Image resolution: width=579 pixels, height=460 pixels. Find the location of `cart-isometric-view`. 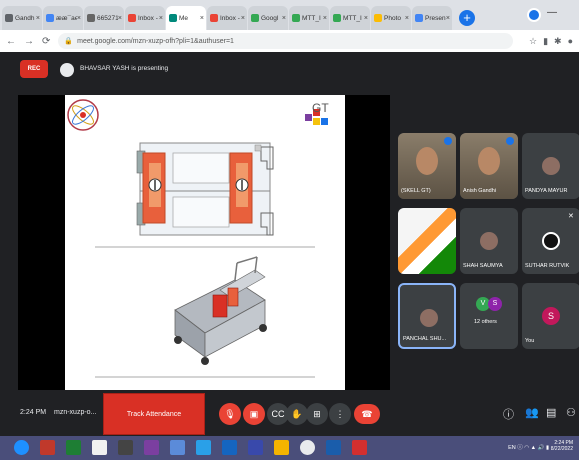

cart-isometric-view is located at coordinates (220, 310).